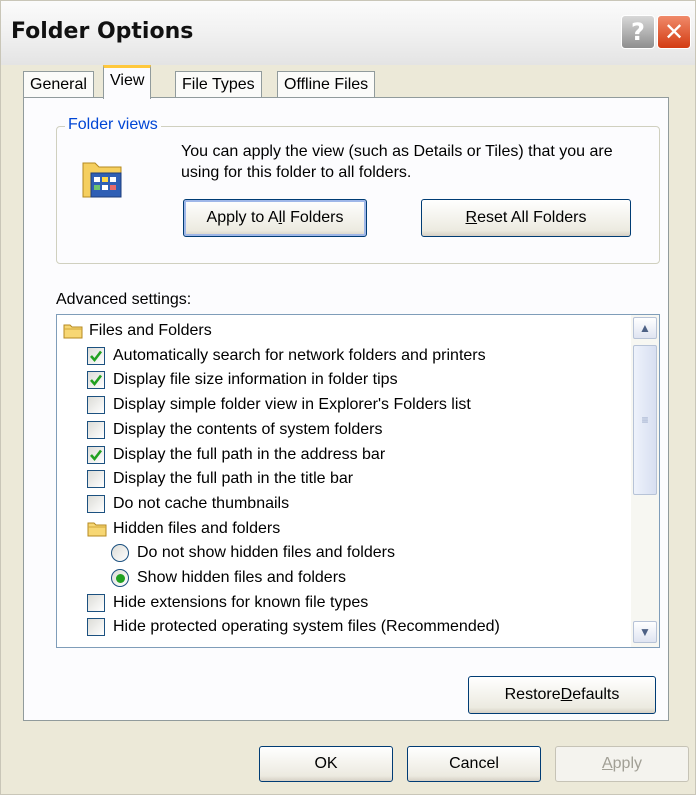 This screenshot has height=795, width=696. Describe the element at coordinates (474, 764) in the screenshot. I see `cancel-button: Cancel` at that location.